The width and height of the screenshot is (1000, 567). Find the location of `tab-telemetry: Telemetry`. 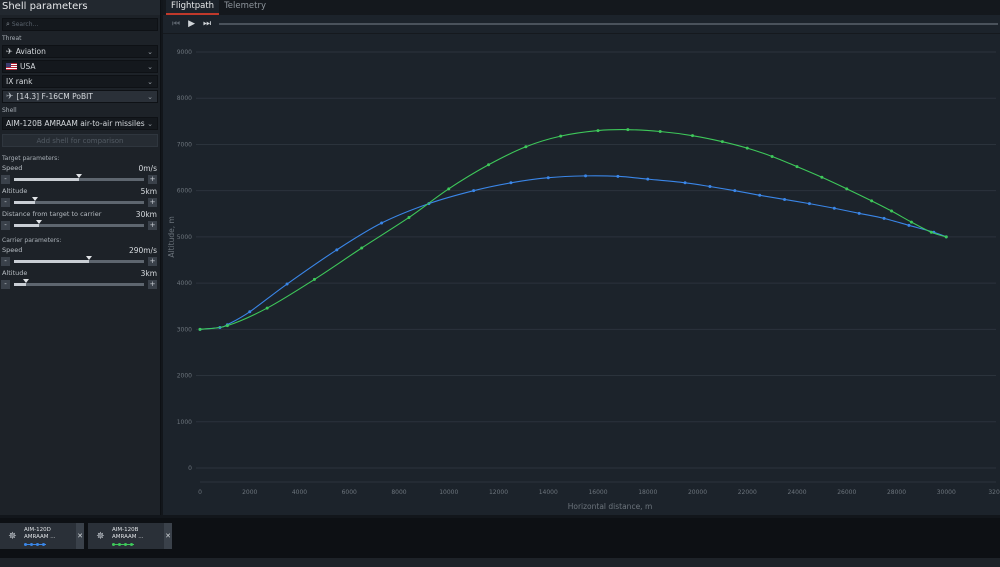

tab-telemetry: Telemetry is located at coordinates (245, 7).